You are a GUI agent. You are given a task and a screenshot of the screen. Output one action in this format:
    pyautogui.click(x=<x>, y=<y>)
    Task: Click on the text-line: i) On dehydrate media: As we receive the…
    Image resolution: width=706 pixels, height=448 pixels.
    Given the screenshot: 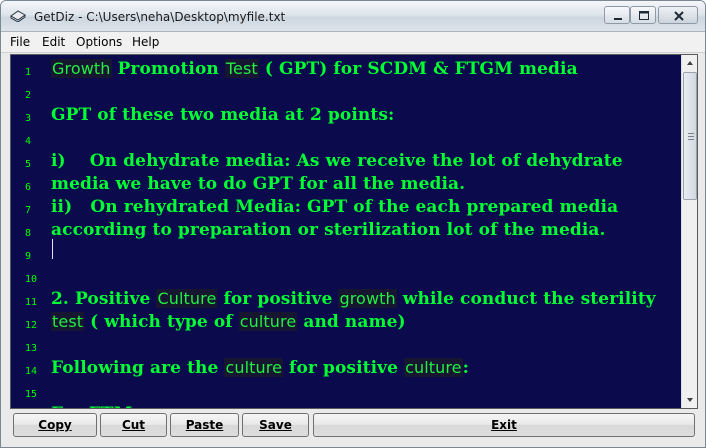 What is the action you would take?
    pyautogui.click(x=337, y=161)
    